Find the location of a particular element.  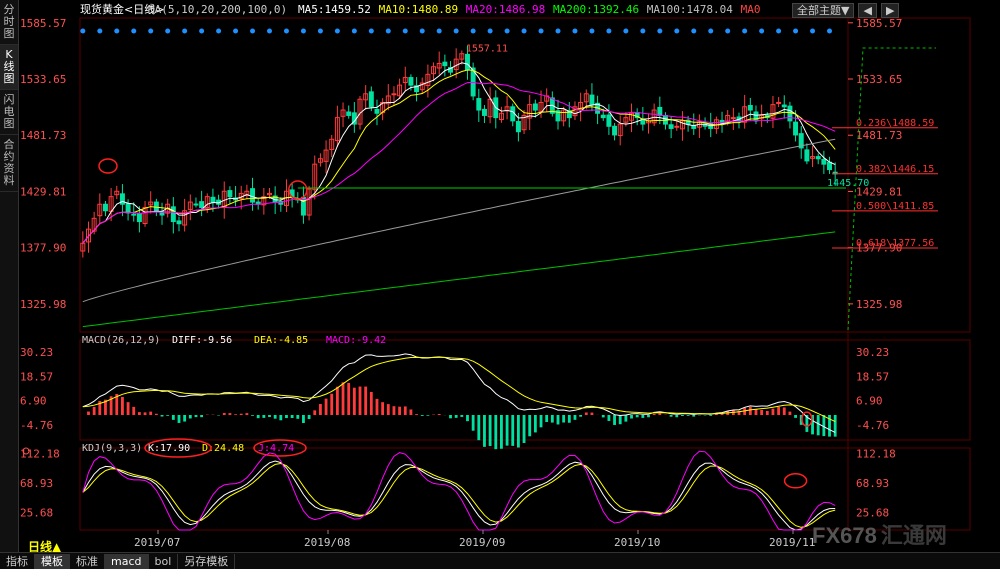

price-tick-left-0: 1585.57 is located at coordinates (43, 23).